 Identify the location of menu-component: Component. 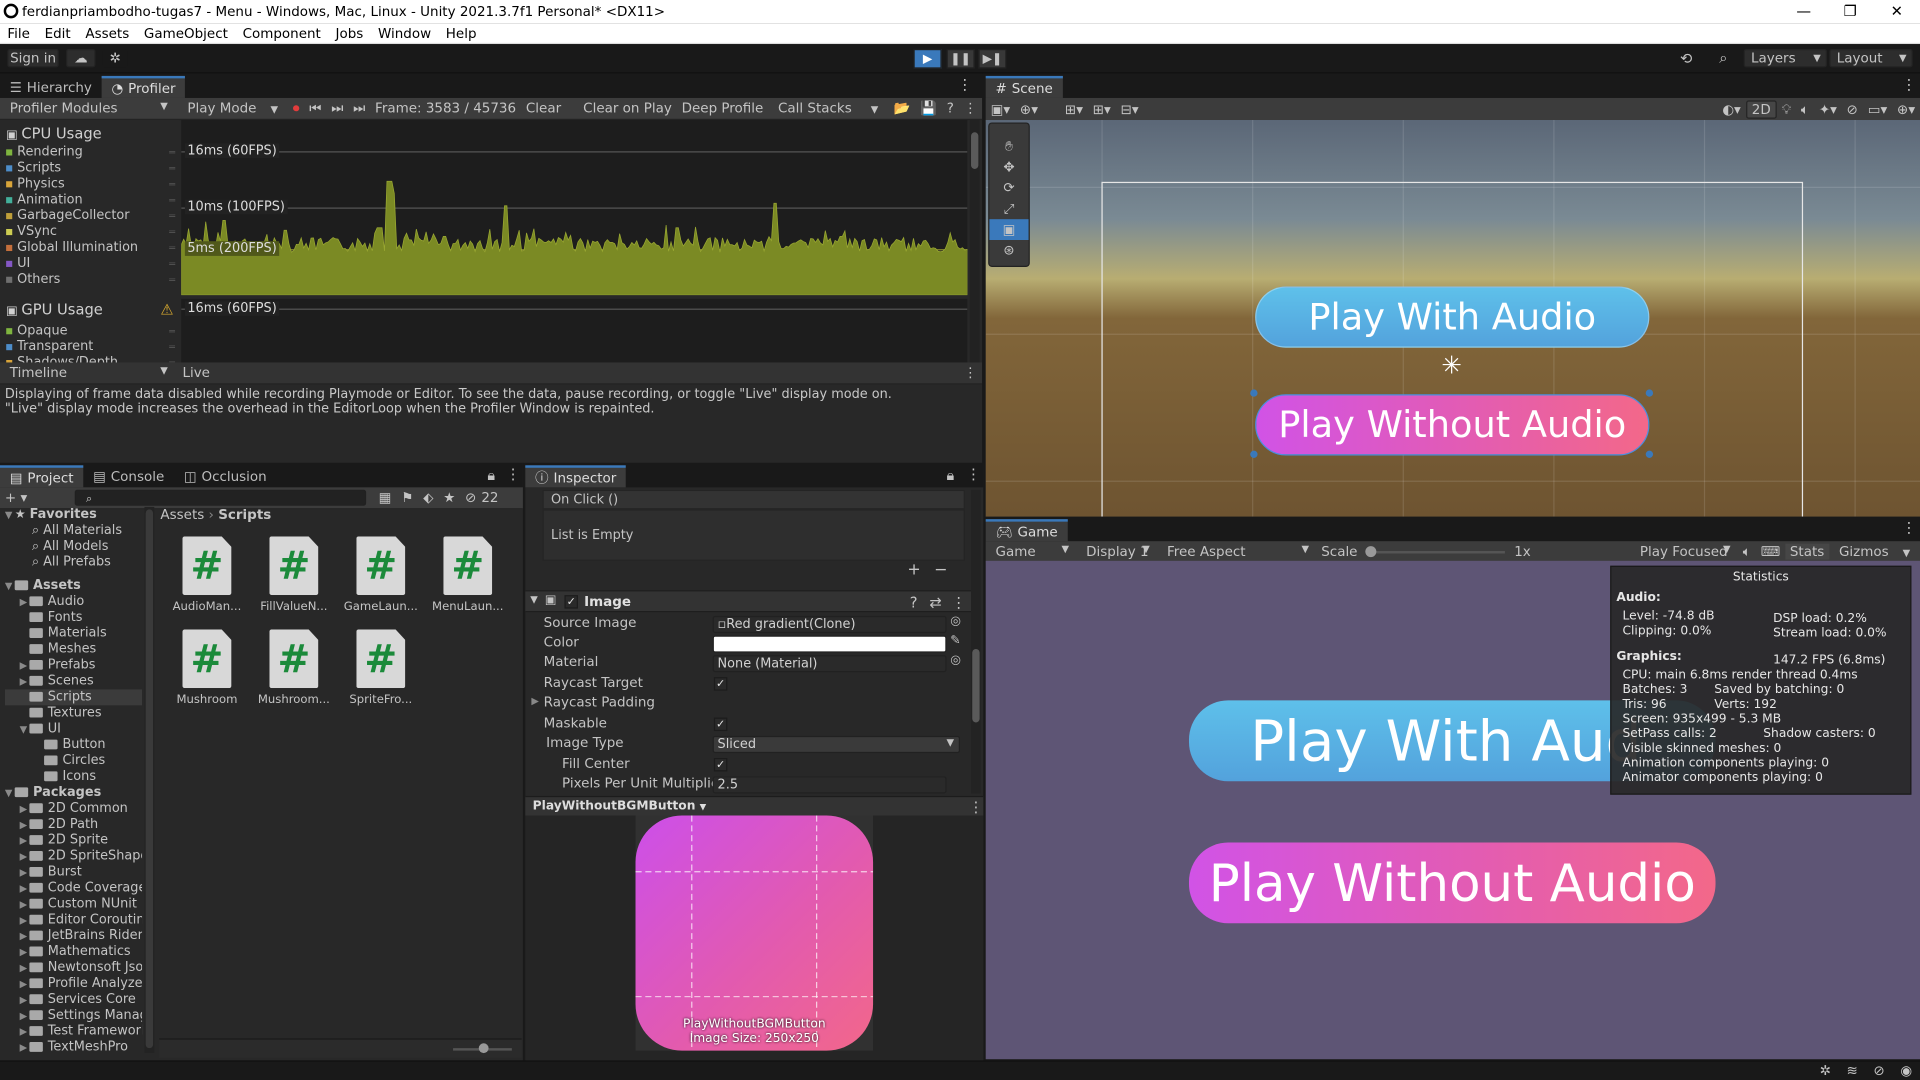
(281, 33).